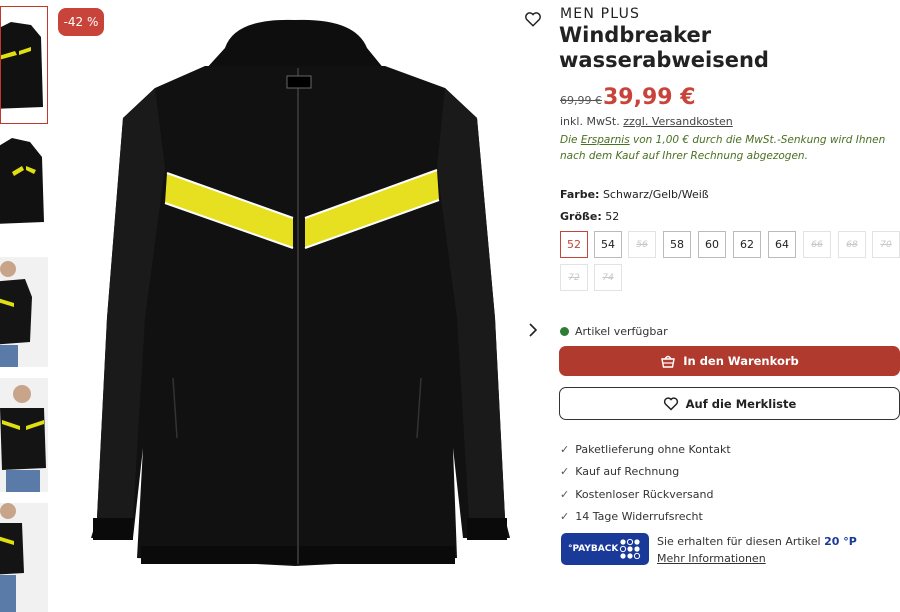  I want to click on payback-points: 20 °P, so click(840, 541).